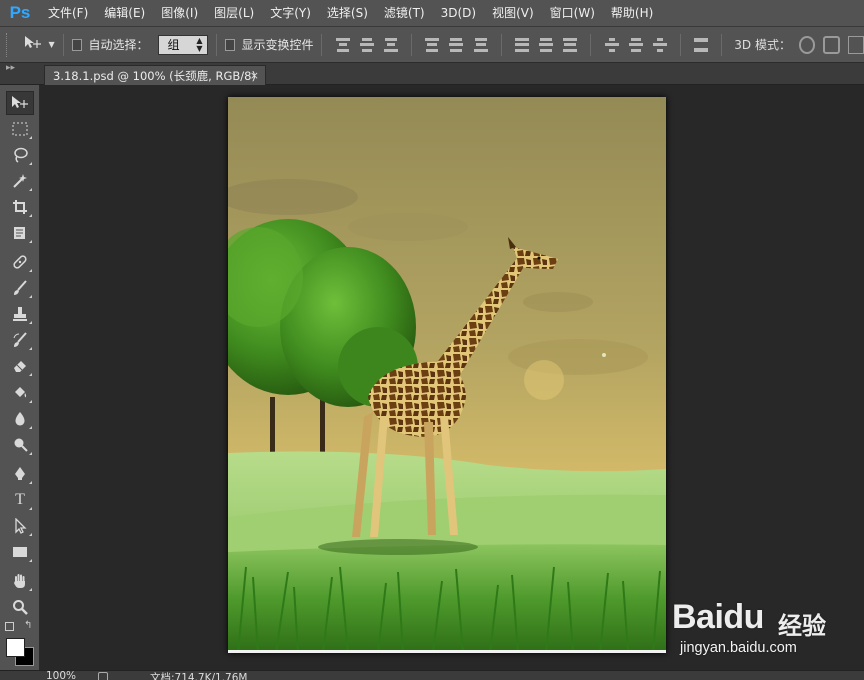 The width and height of the screenshot is (864, 680). I want to click on watermark-url: jingyan.baidu.com, so click(738, 648).